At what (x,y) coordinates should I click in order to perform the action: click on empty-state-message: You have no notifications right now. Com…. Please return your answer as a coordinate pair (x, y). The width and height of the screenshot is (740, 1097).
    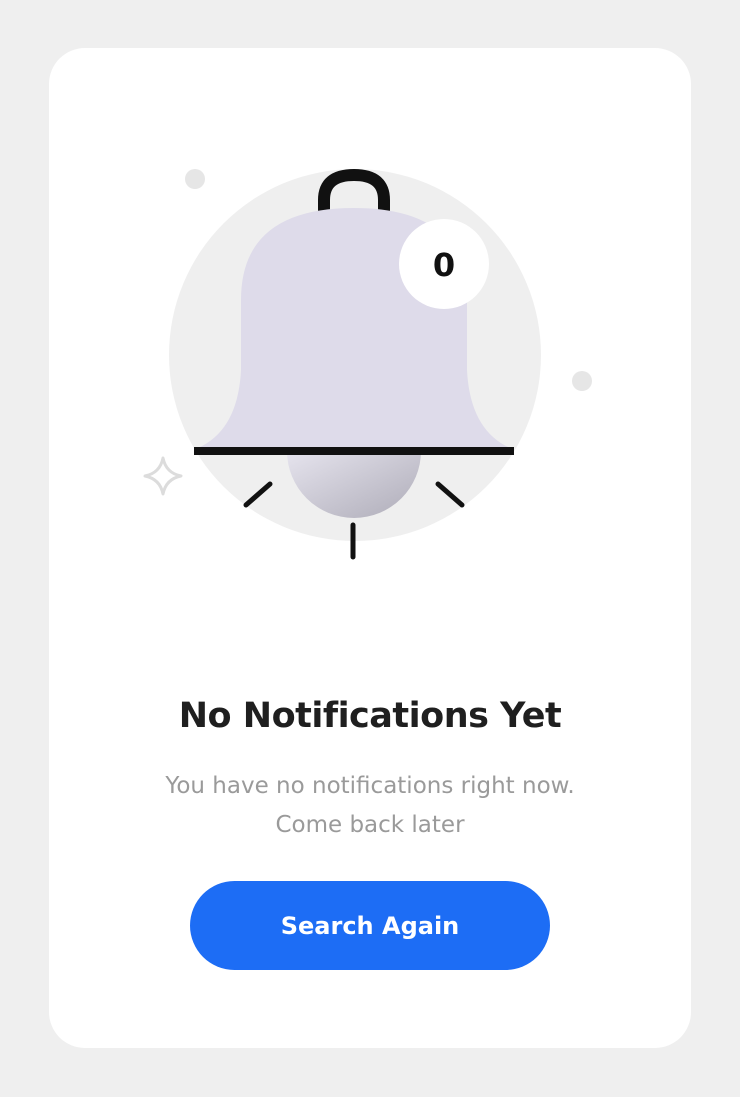
    Looking at the image, I should click on (370, 806).